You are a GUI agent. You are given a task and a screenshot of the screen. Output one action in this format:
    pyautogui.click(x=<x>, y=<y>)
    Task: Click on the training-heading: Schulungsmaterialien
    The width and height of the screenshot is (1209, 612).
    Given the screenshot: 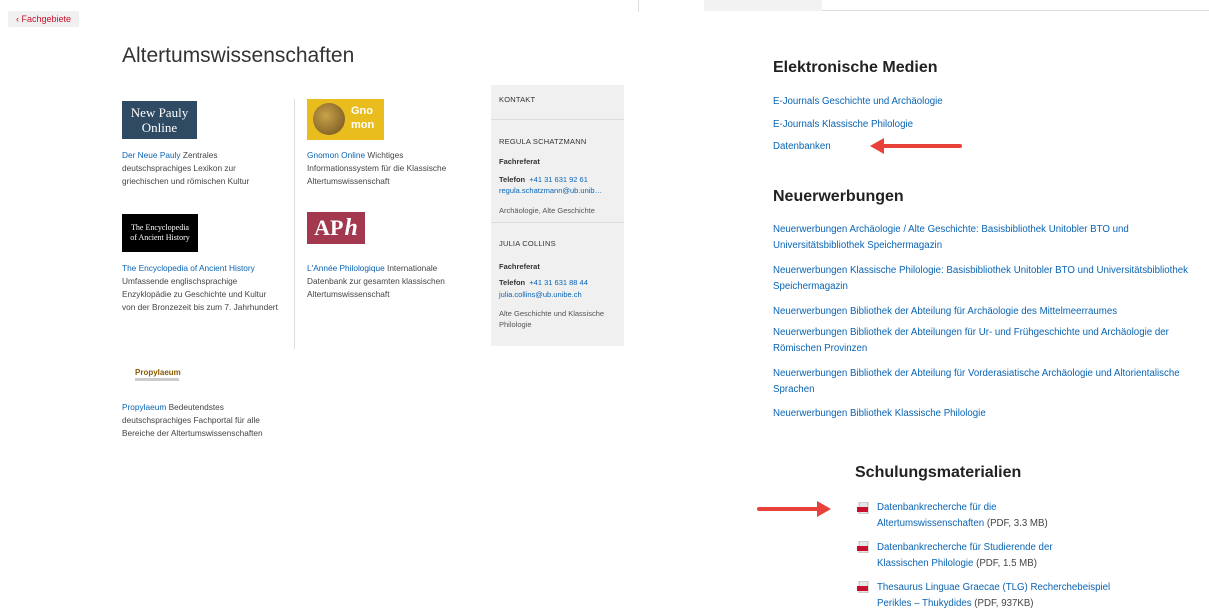 What is the action you would take?
    pyautogui.click(x=938, y=472)
    